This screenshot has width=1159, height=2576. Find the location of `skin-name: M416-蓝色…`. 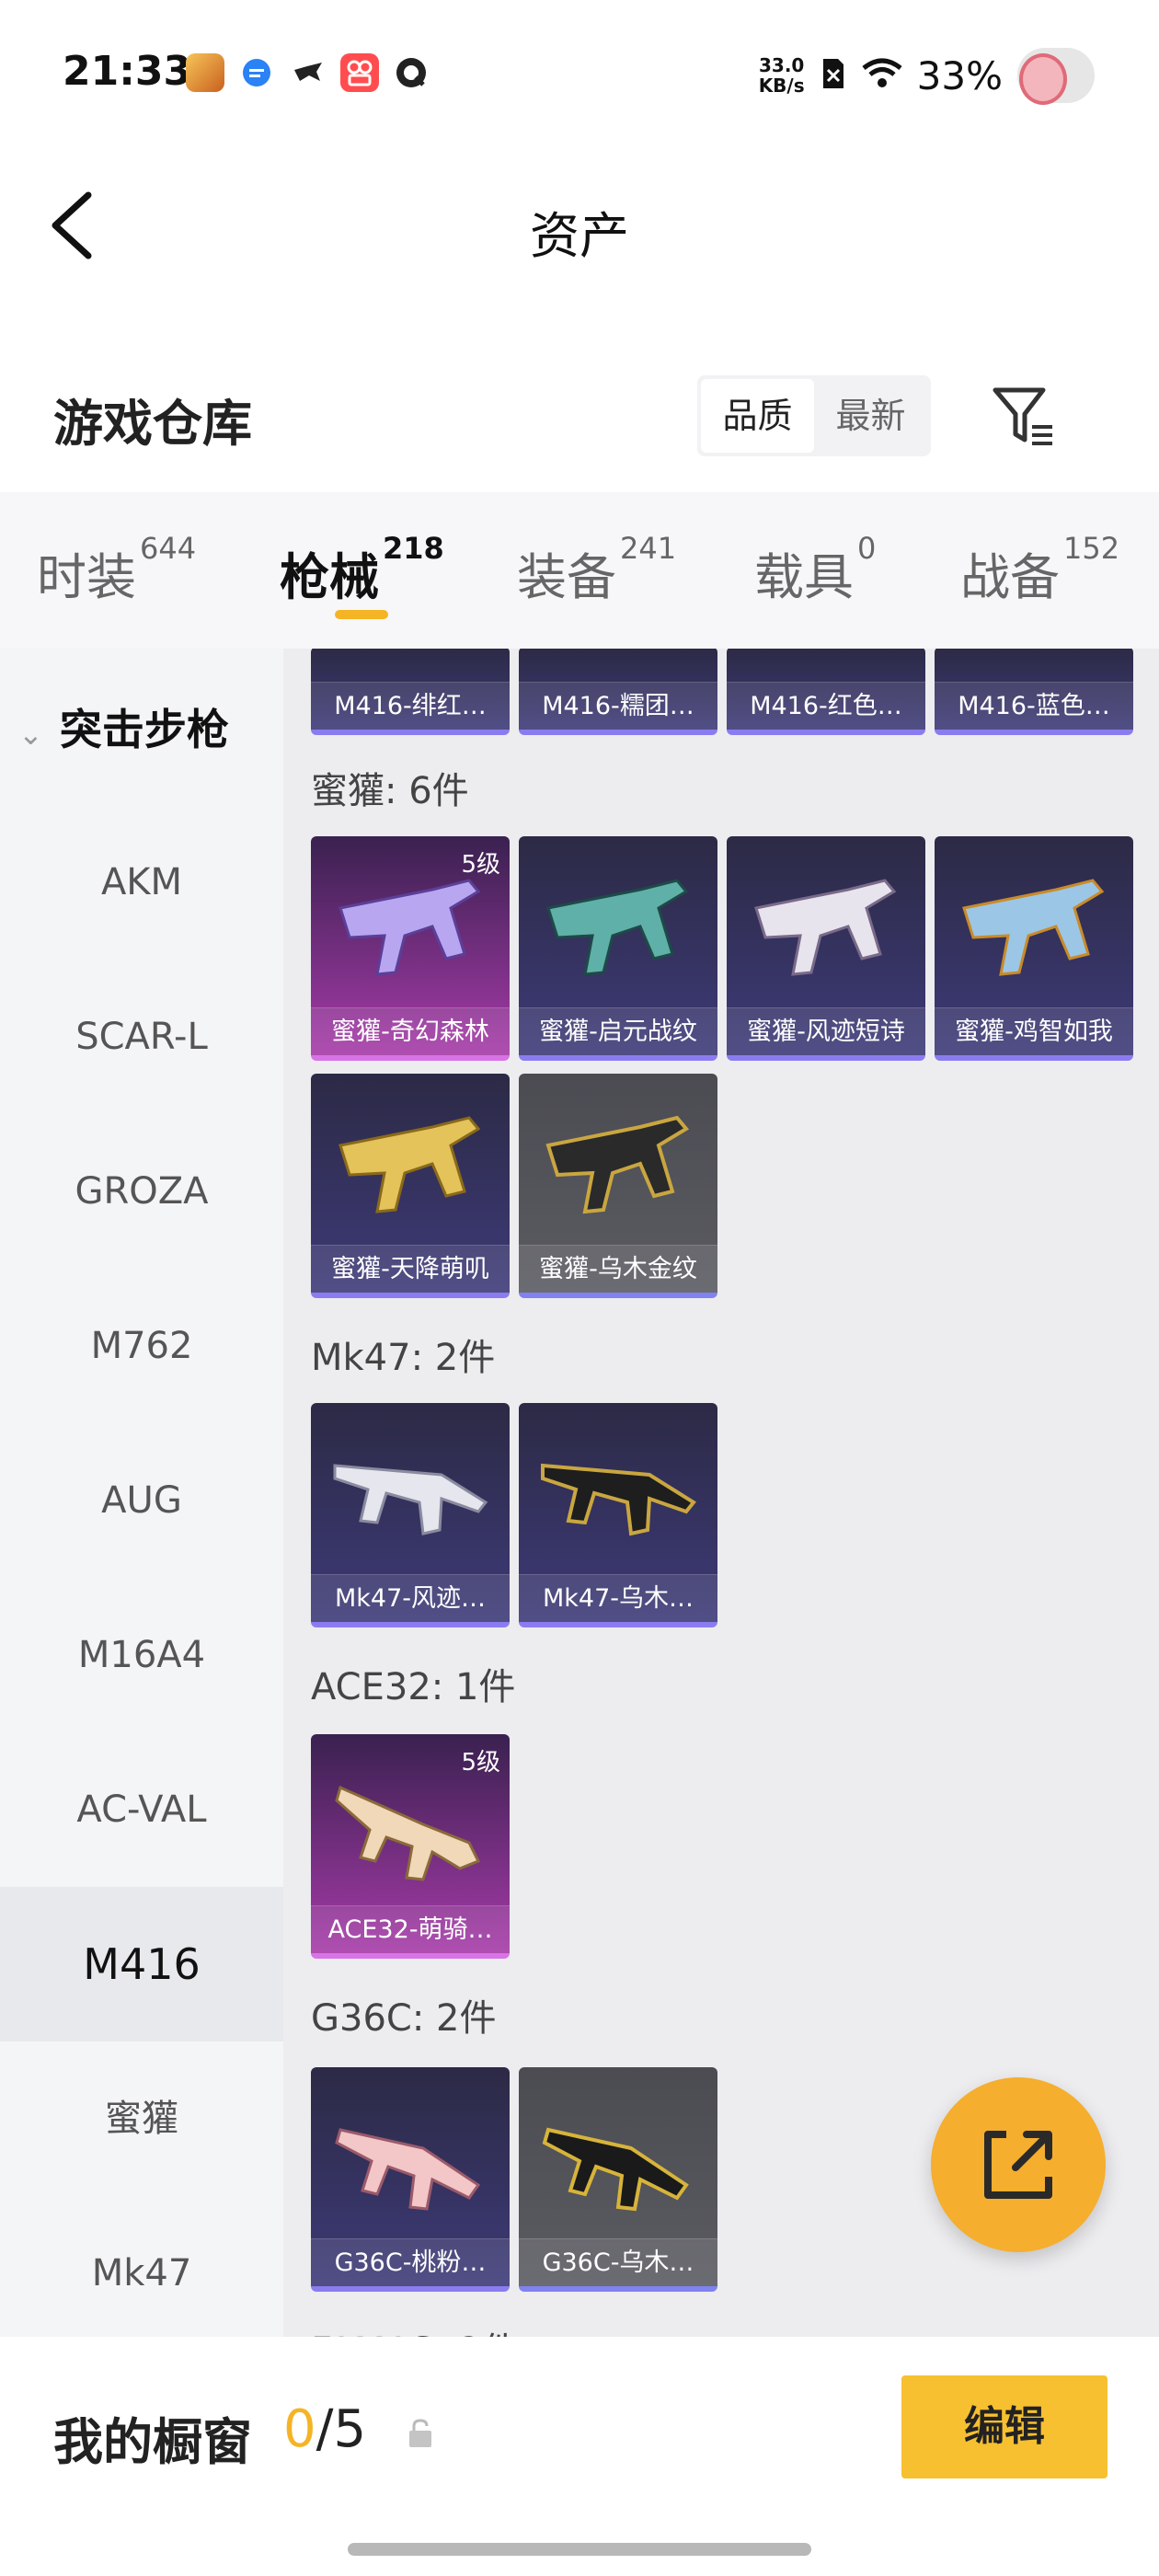

skin-name: M416-蓝色… is located at coordinates (1034, 706).